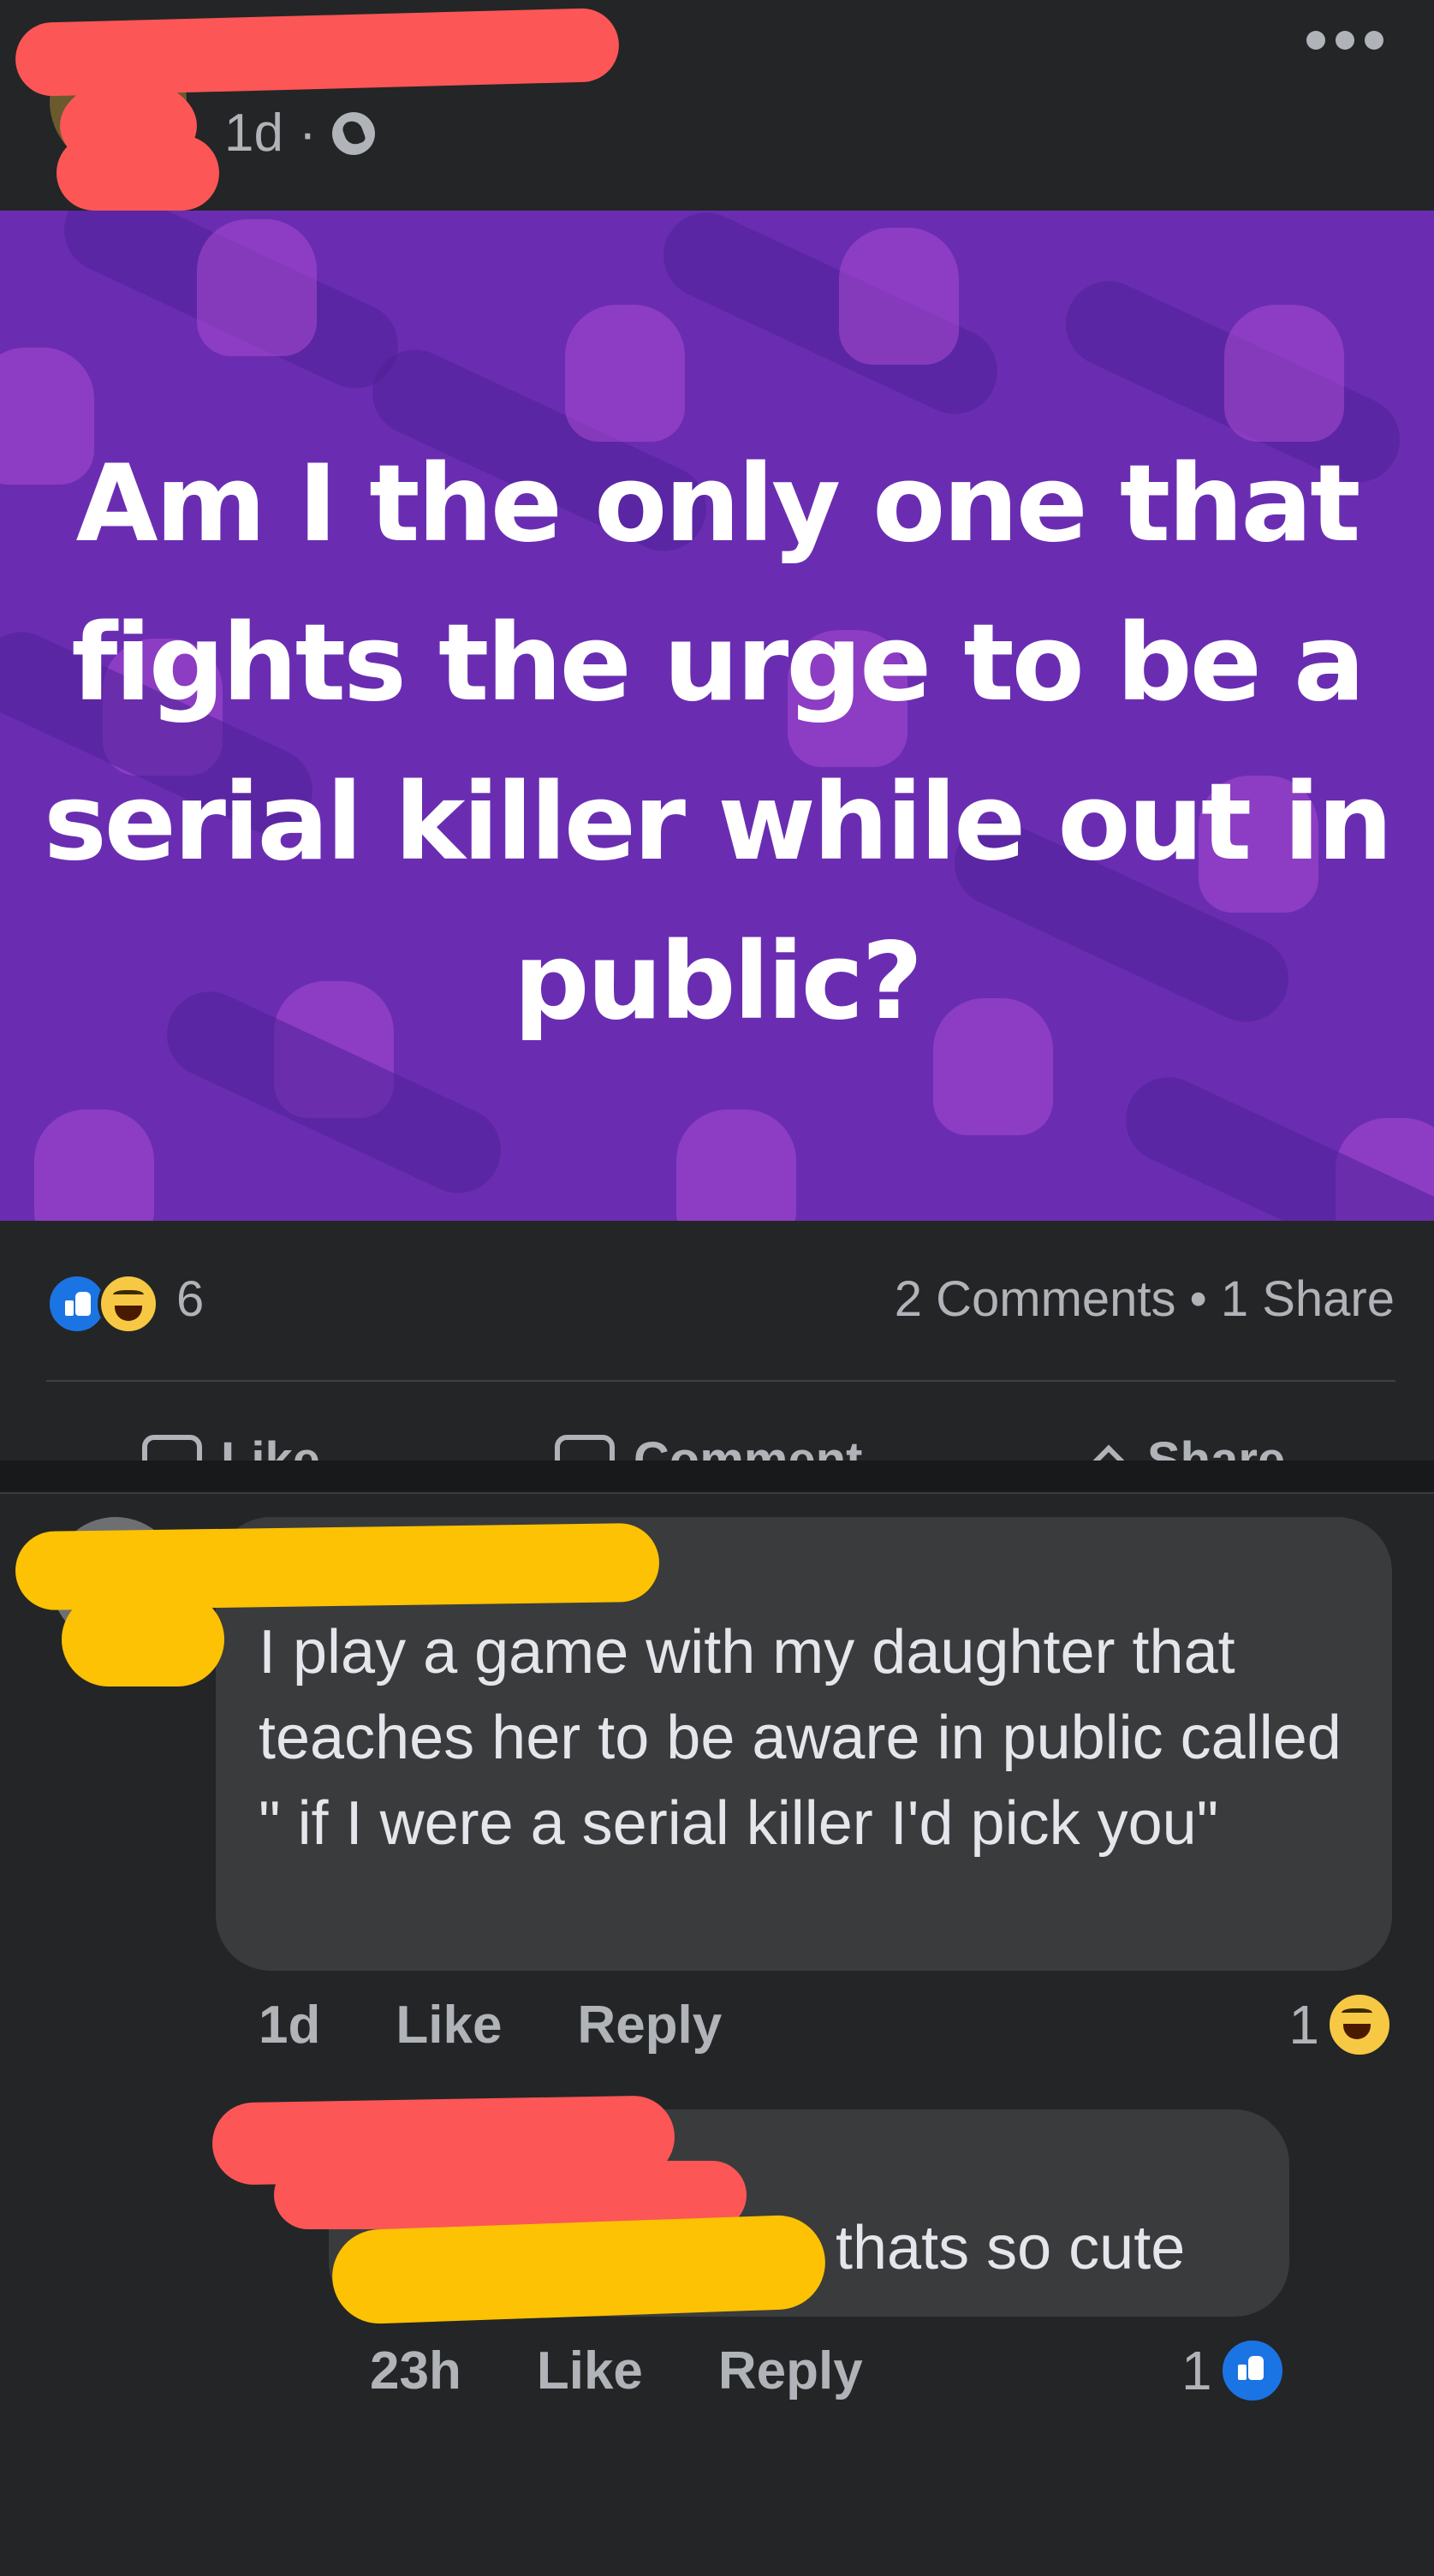  I want to click on like-reaction-icon, so click(1252, 2371).